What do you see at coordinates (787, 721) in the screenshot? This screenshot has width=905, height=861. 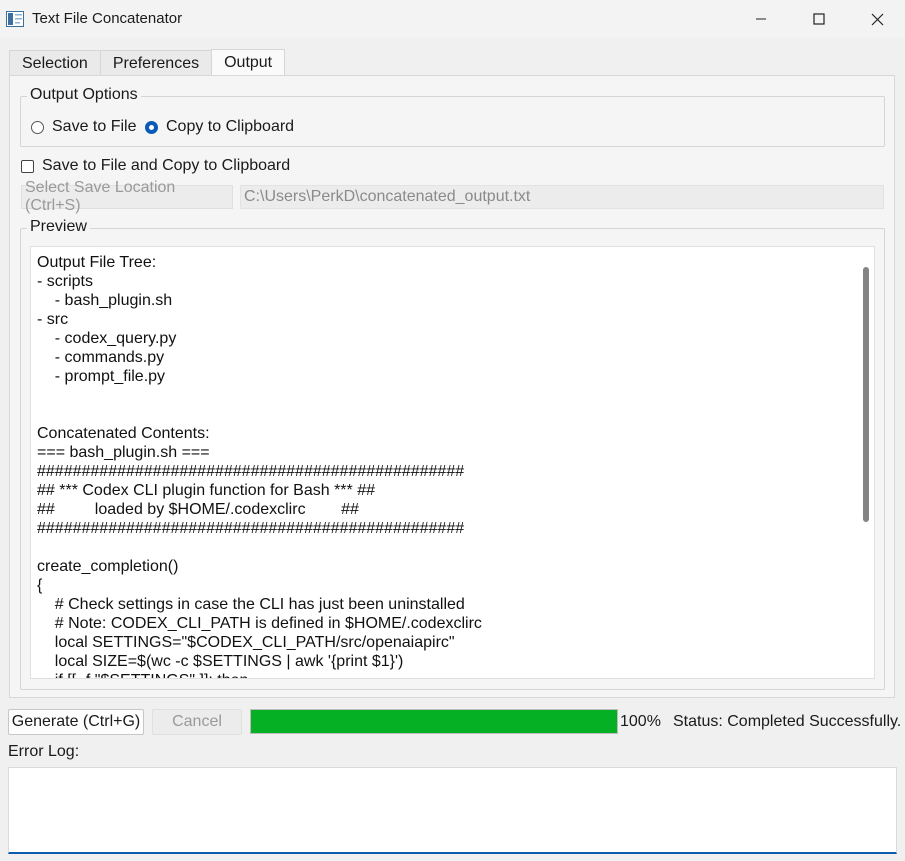 I see `status-text: Status: Completed Successfully.` at bounding box center [787, 721].